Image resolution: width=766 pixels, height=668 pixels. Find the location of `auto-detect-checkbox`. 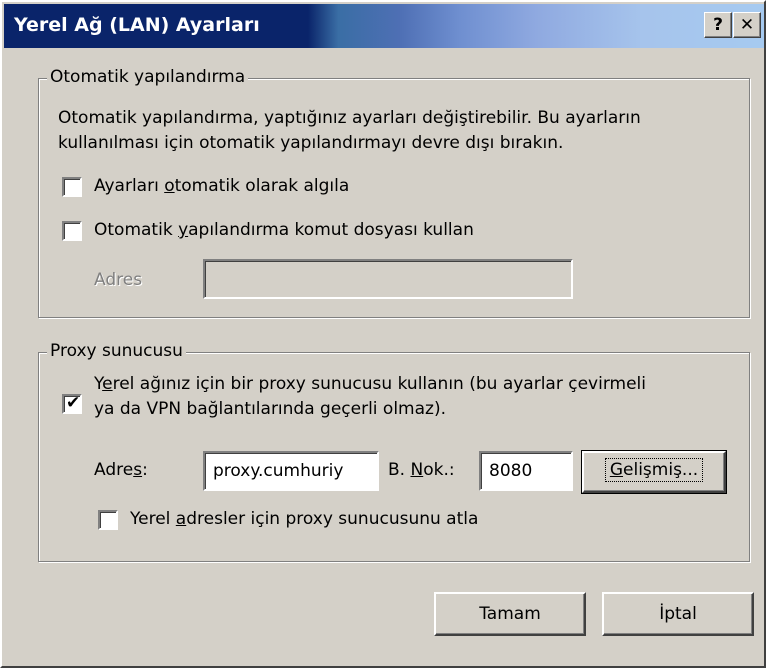

auto-detect-checkbox is located at coordinates (72, 187).